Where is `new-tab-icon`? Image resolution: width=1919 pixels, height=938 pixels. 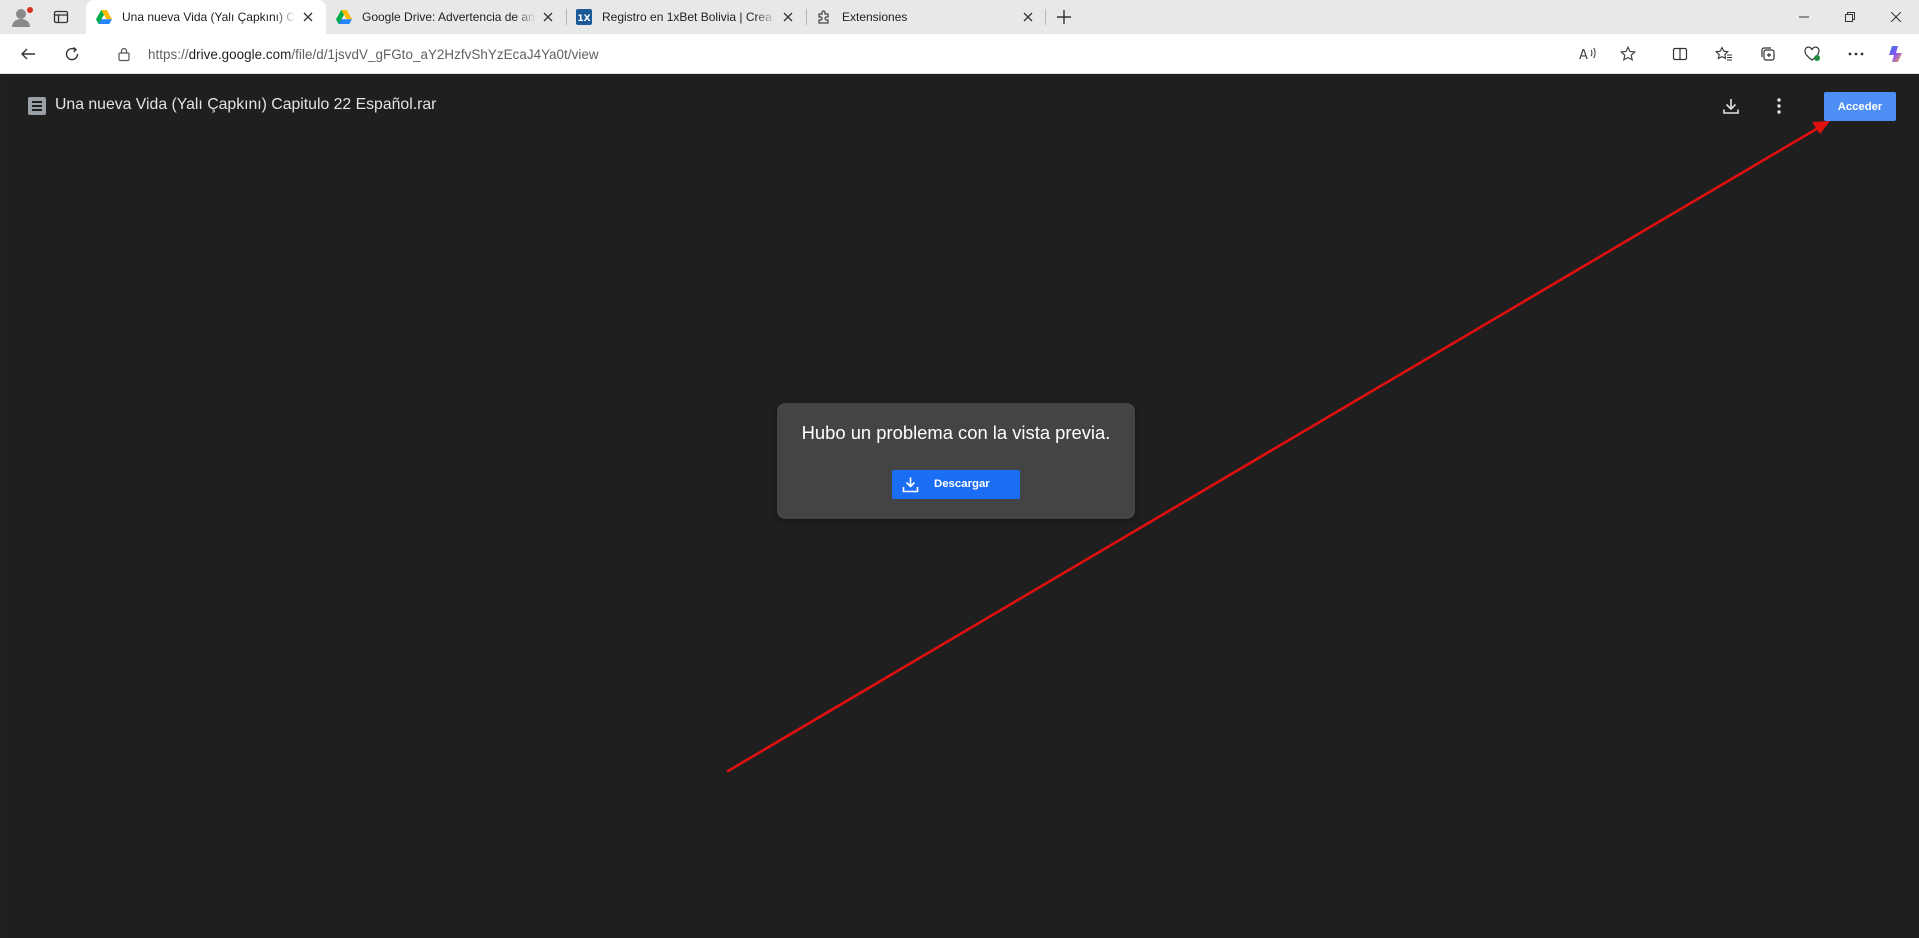 new-tab-icon is located at coordinates (1064, 17).